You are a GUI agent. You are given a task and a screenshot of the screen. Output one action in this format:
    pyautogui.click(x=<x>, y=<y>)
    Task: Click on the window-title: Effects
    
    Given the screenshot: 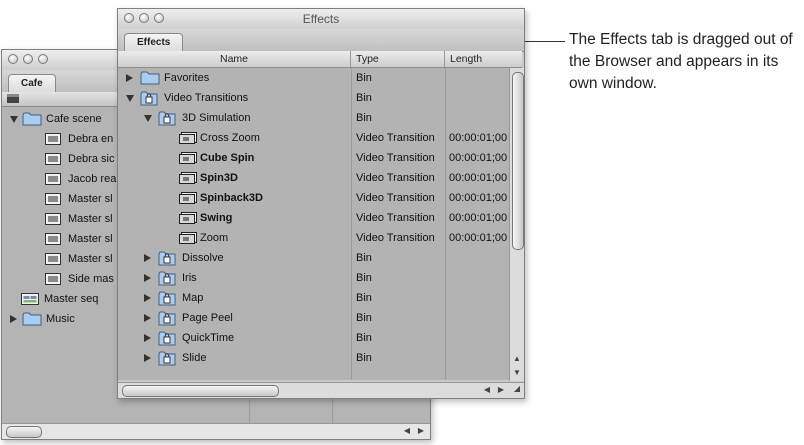 What is the action you would take?
    pyautogui.click(x=321, y=19)
    